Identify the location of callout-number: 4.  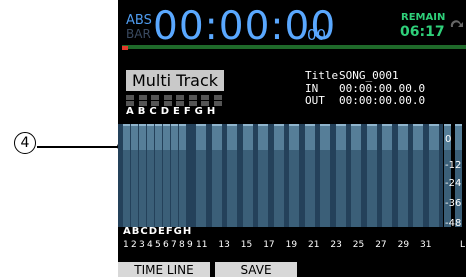
(25, 143).